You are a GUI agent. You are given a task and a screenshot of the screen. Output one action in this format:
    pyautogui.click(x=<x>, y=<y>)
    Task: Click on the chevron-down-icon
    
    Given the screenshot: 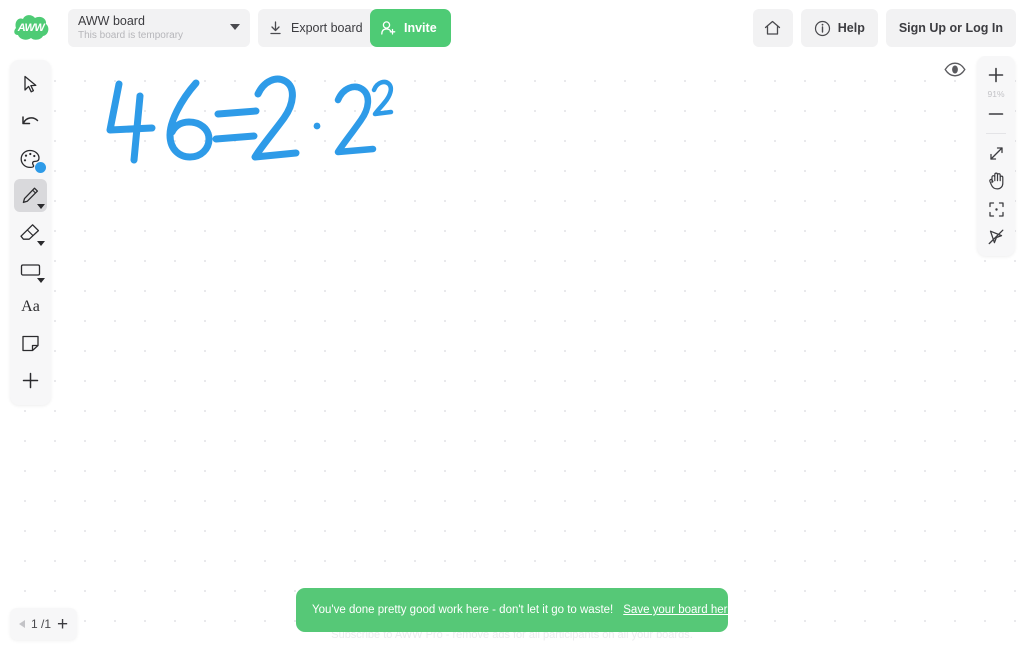 What is the action you would take?
    pyautogui.click(x=235, y=27)
    